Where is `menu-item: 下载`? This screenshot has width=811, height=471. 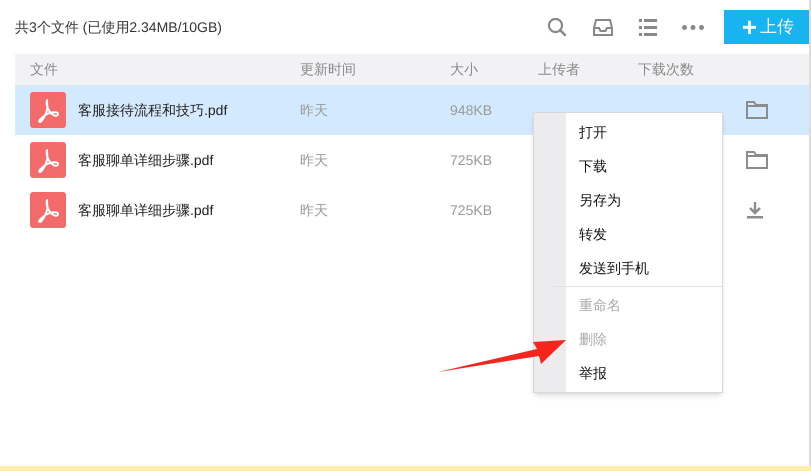 menu-item: 下载 is located at coordinates (593, 166).